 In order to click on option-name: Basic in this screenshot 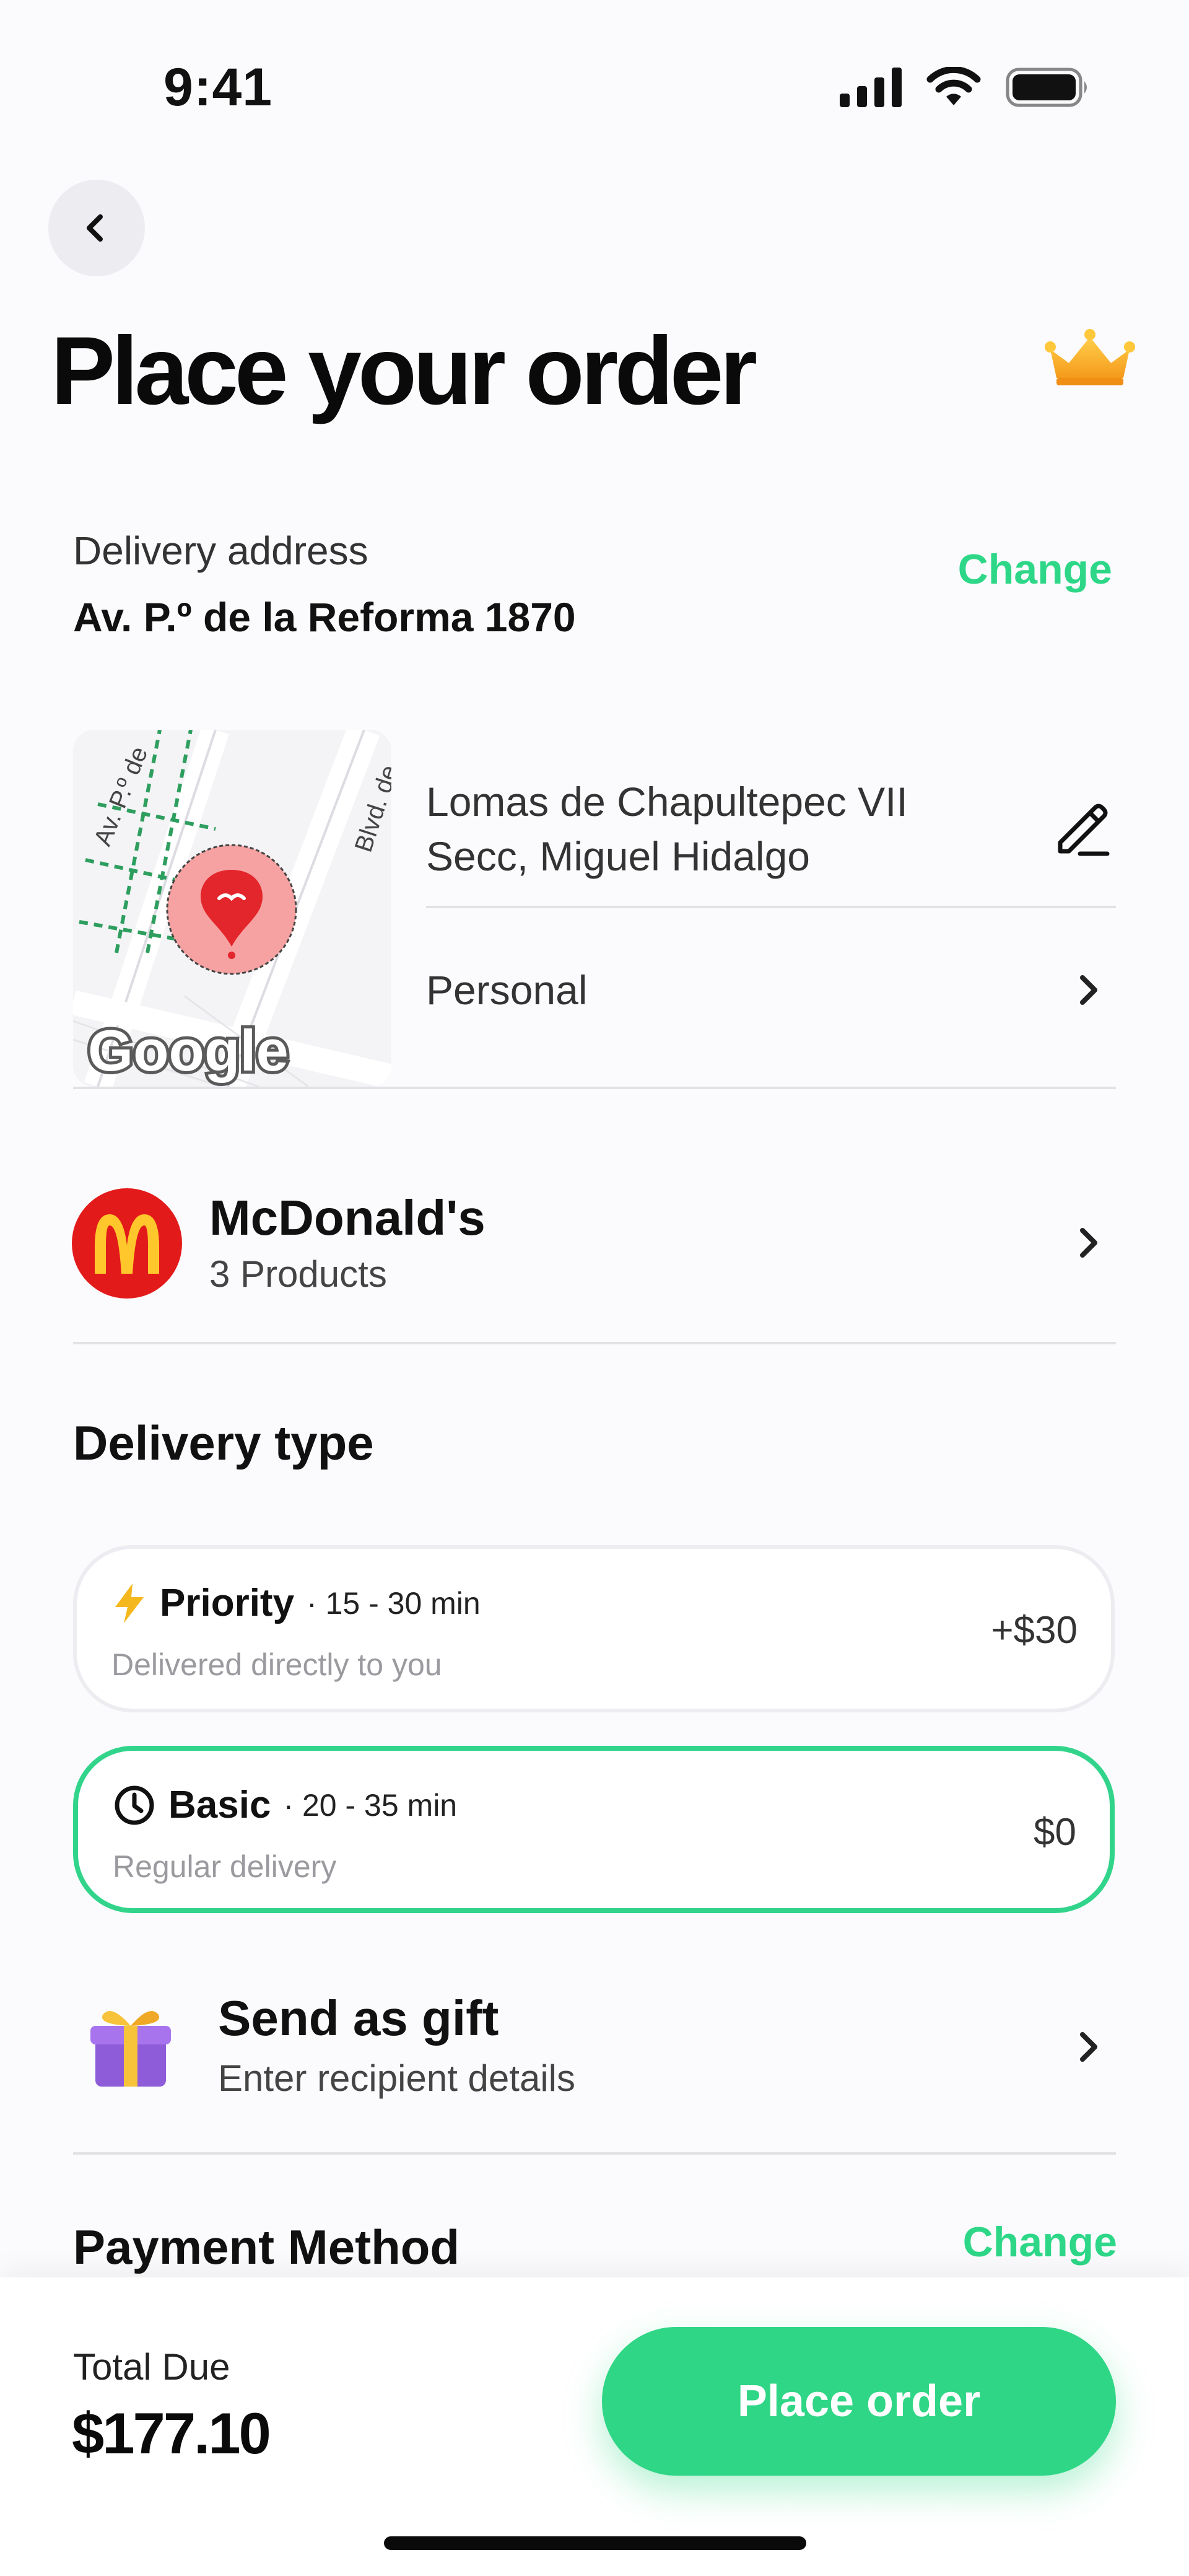, I will do `click(220, 1805)`.